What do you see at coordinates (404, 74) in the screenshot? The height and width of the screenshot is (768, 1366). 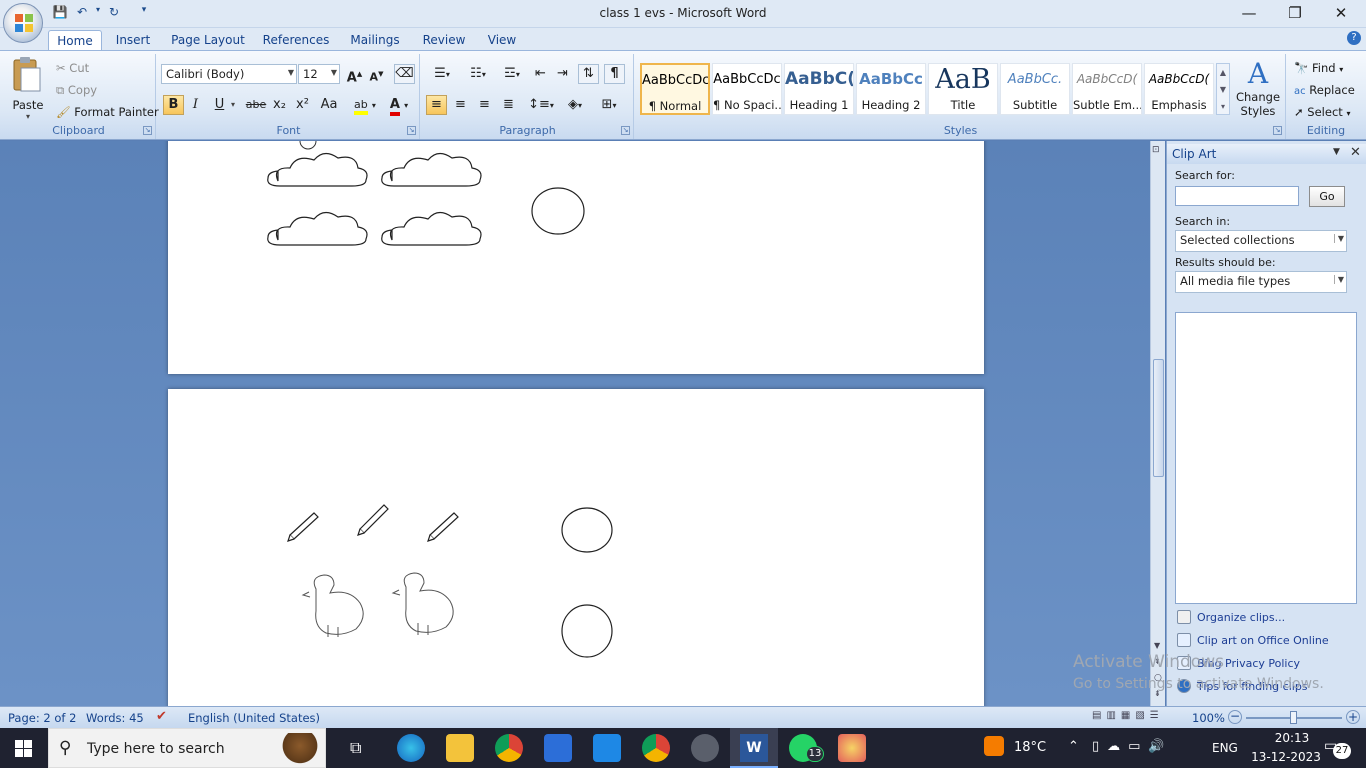 I see `clear-formatting-icon: ⌫` at bounding box center [404, 74].